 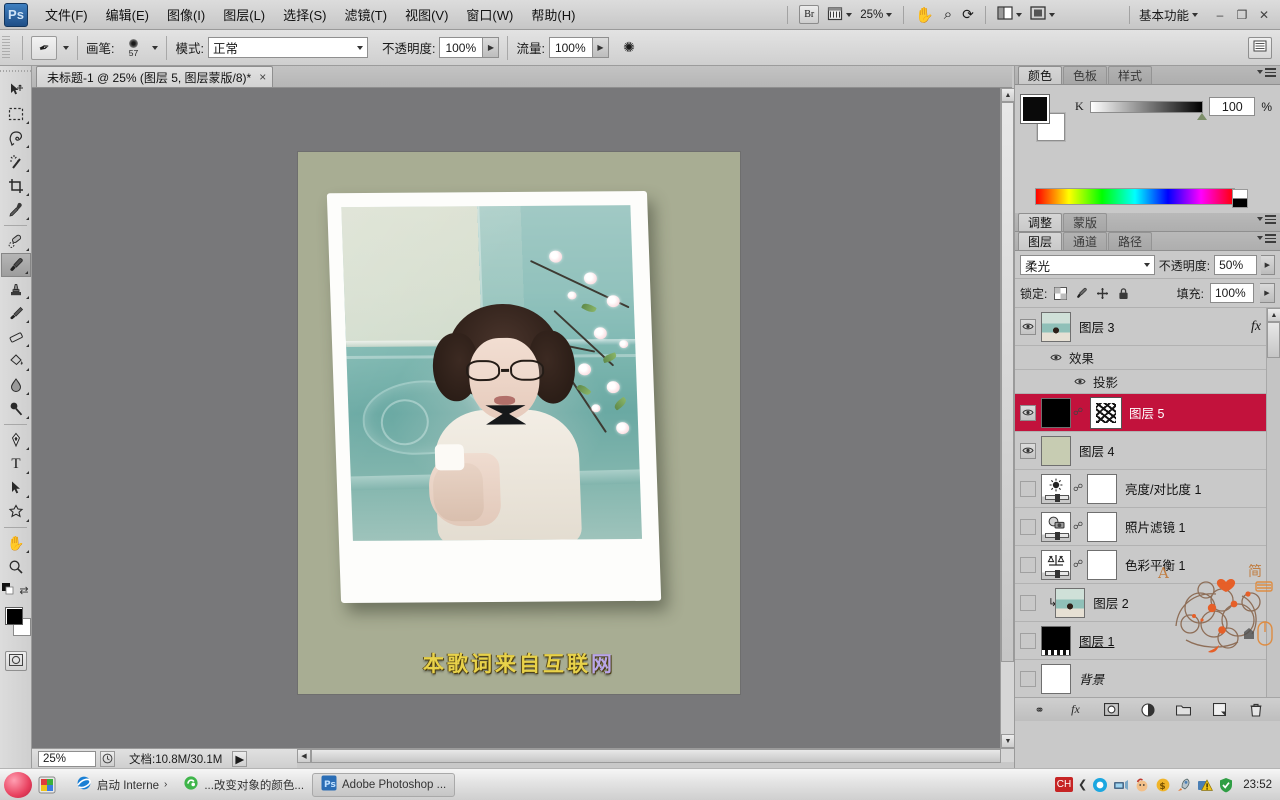 What do you see at coordinates (1147, 327) in the screenshot?
I see `table-row: 图层 3 fx ▲` at bounding box center [1147, 327].